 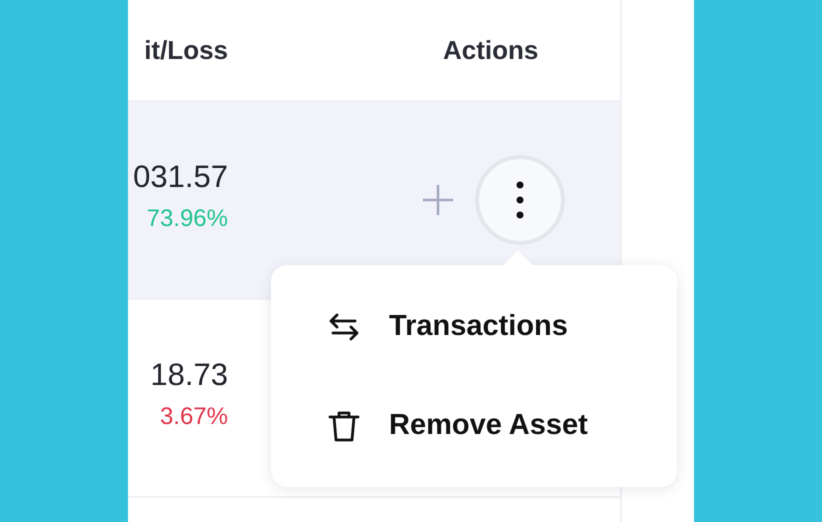 I want to click on more-icon, so click(x=520, y=200).